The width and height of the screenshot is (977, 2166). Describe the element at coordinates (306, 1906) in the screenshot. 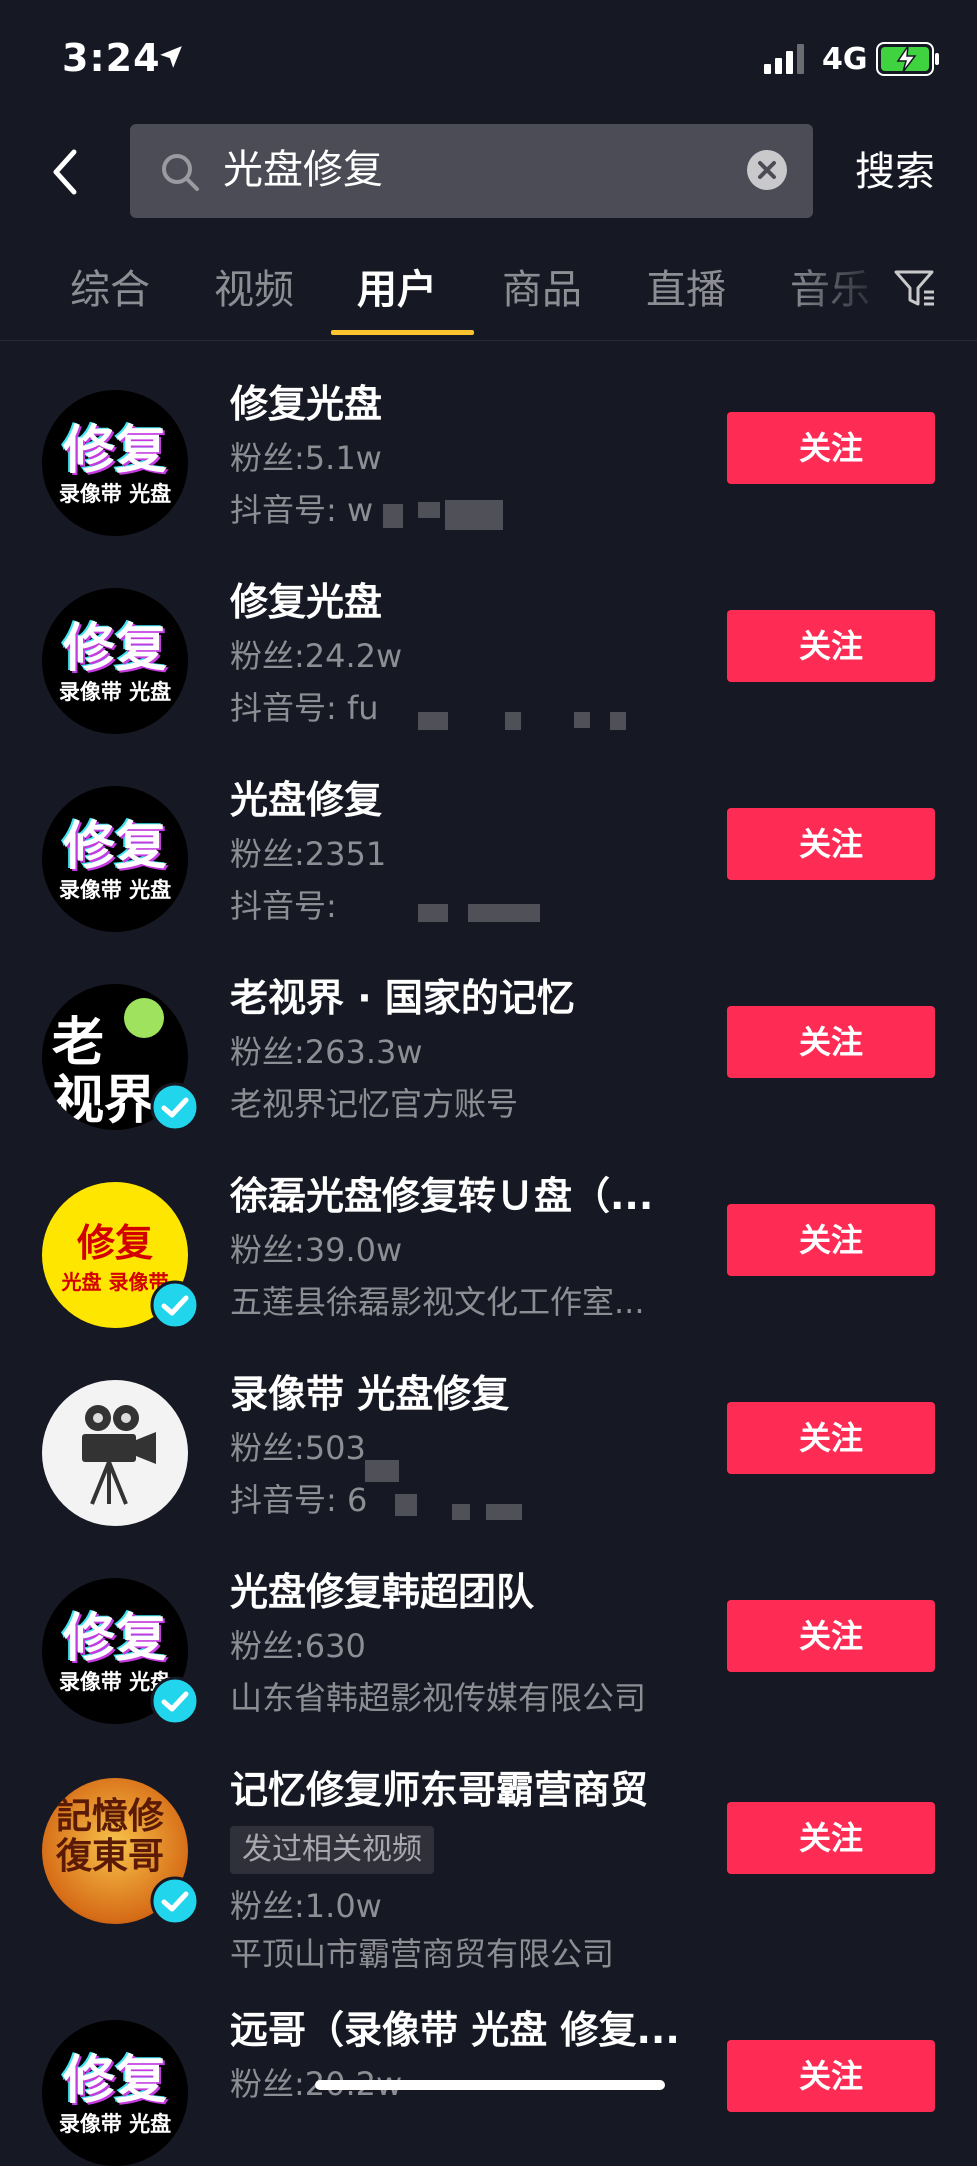

I see `fan-count: 粉丝:1.0w` at that location.